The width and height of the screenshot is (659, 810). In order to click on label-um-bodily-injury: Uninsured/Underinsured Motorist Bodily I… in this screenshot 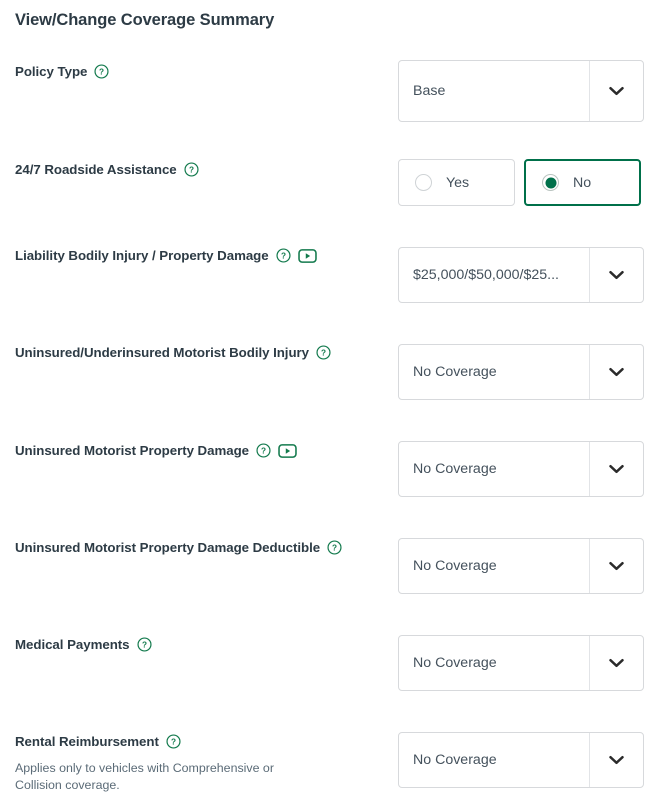, I will do `click(173, 352)`.